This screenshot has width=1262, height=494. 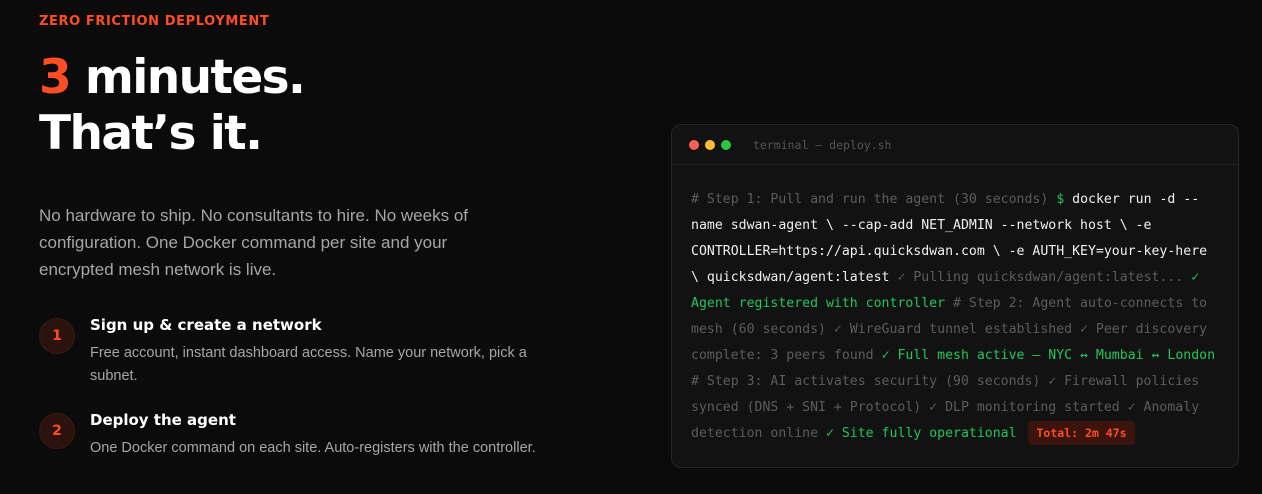 I want to click on page-title: 3 minutes. That’s it., so click(x=172, y=106).